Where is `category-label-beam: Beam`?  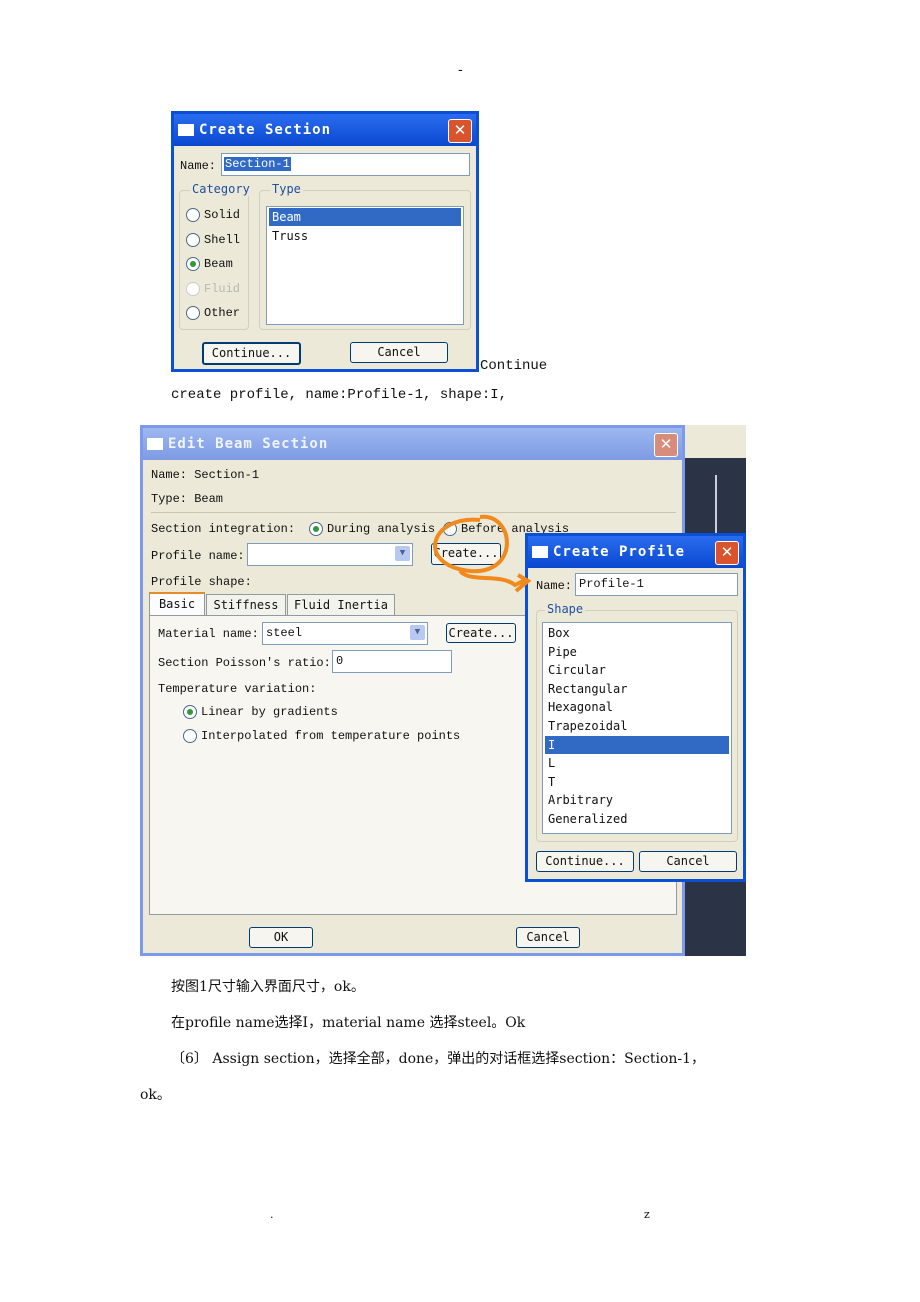
category-label-beam: Beam is located at coordinates (218, 264).